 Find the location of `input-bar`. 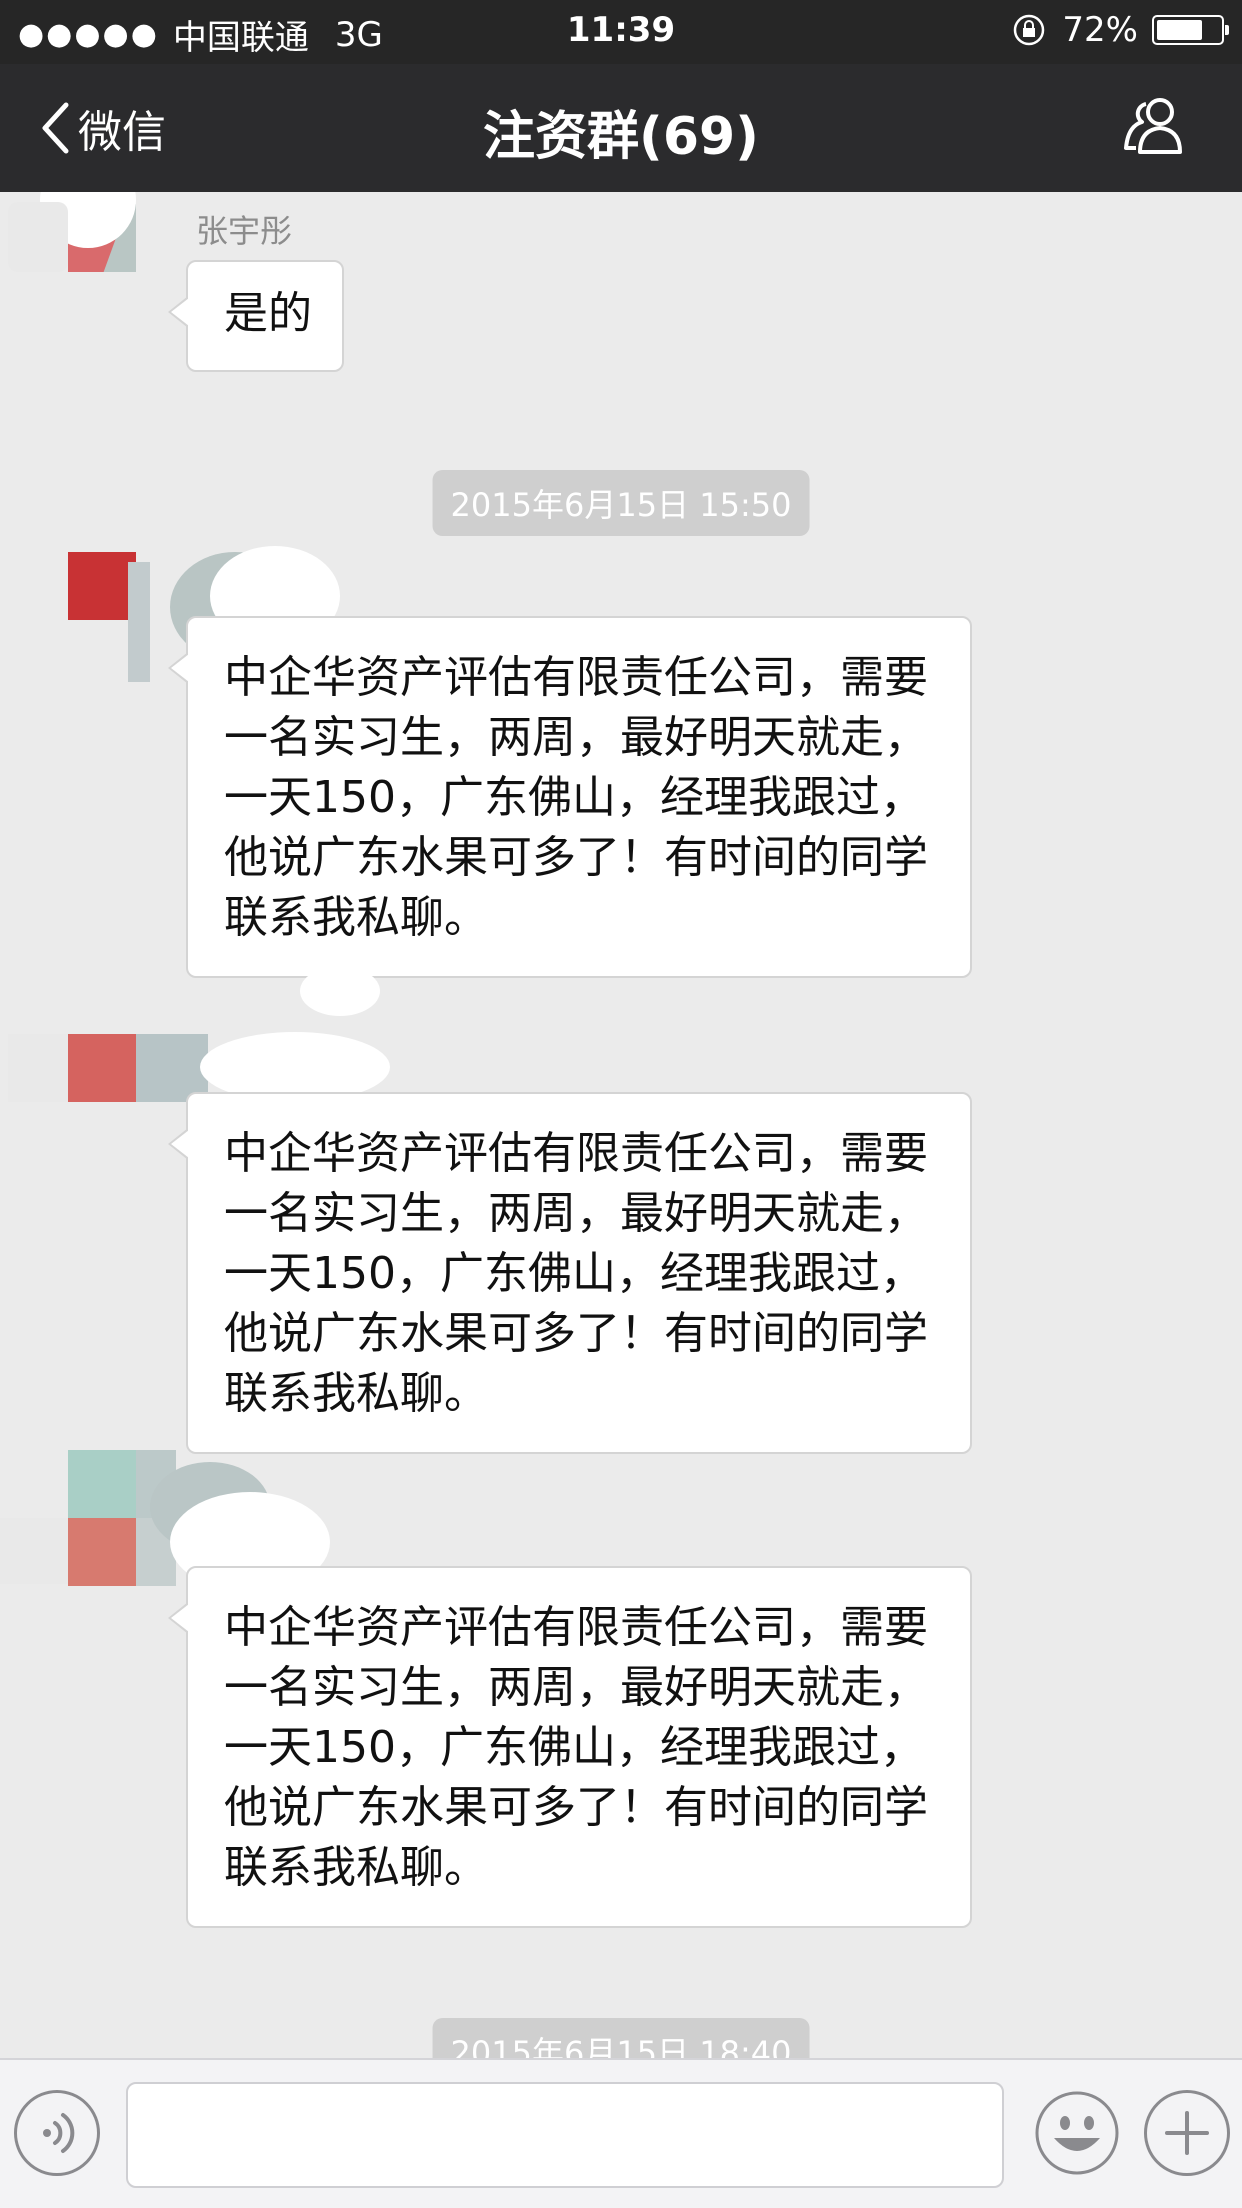

input-bar is located at coordinates (621, 2133).